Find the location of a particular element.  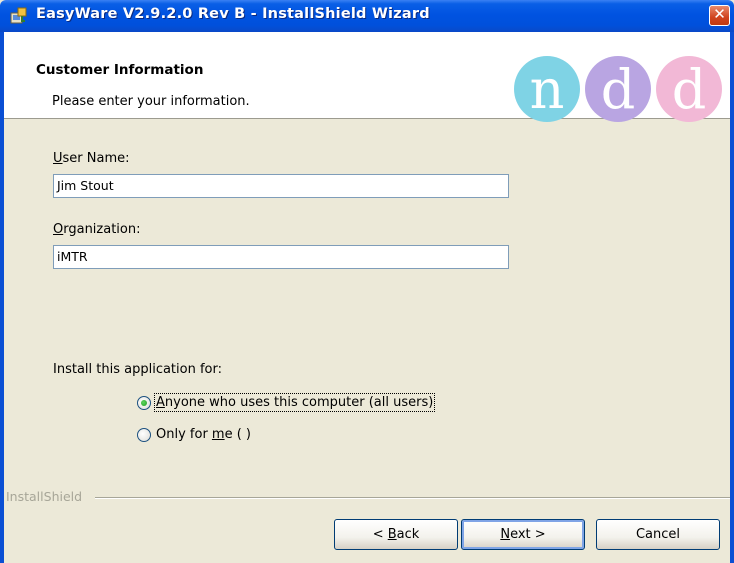

close-button: ✕ is located at coordinates (719, 15).